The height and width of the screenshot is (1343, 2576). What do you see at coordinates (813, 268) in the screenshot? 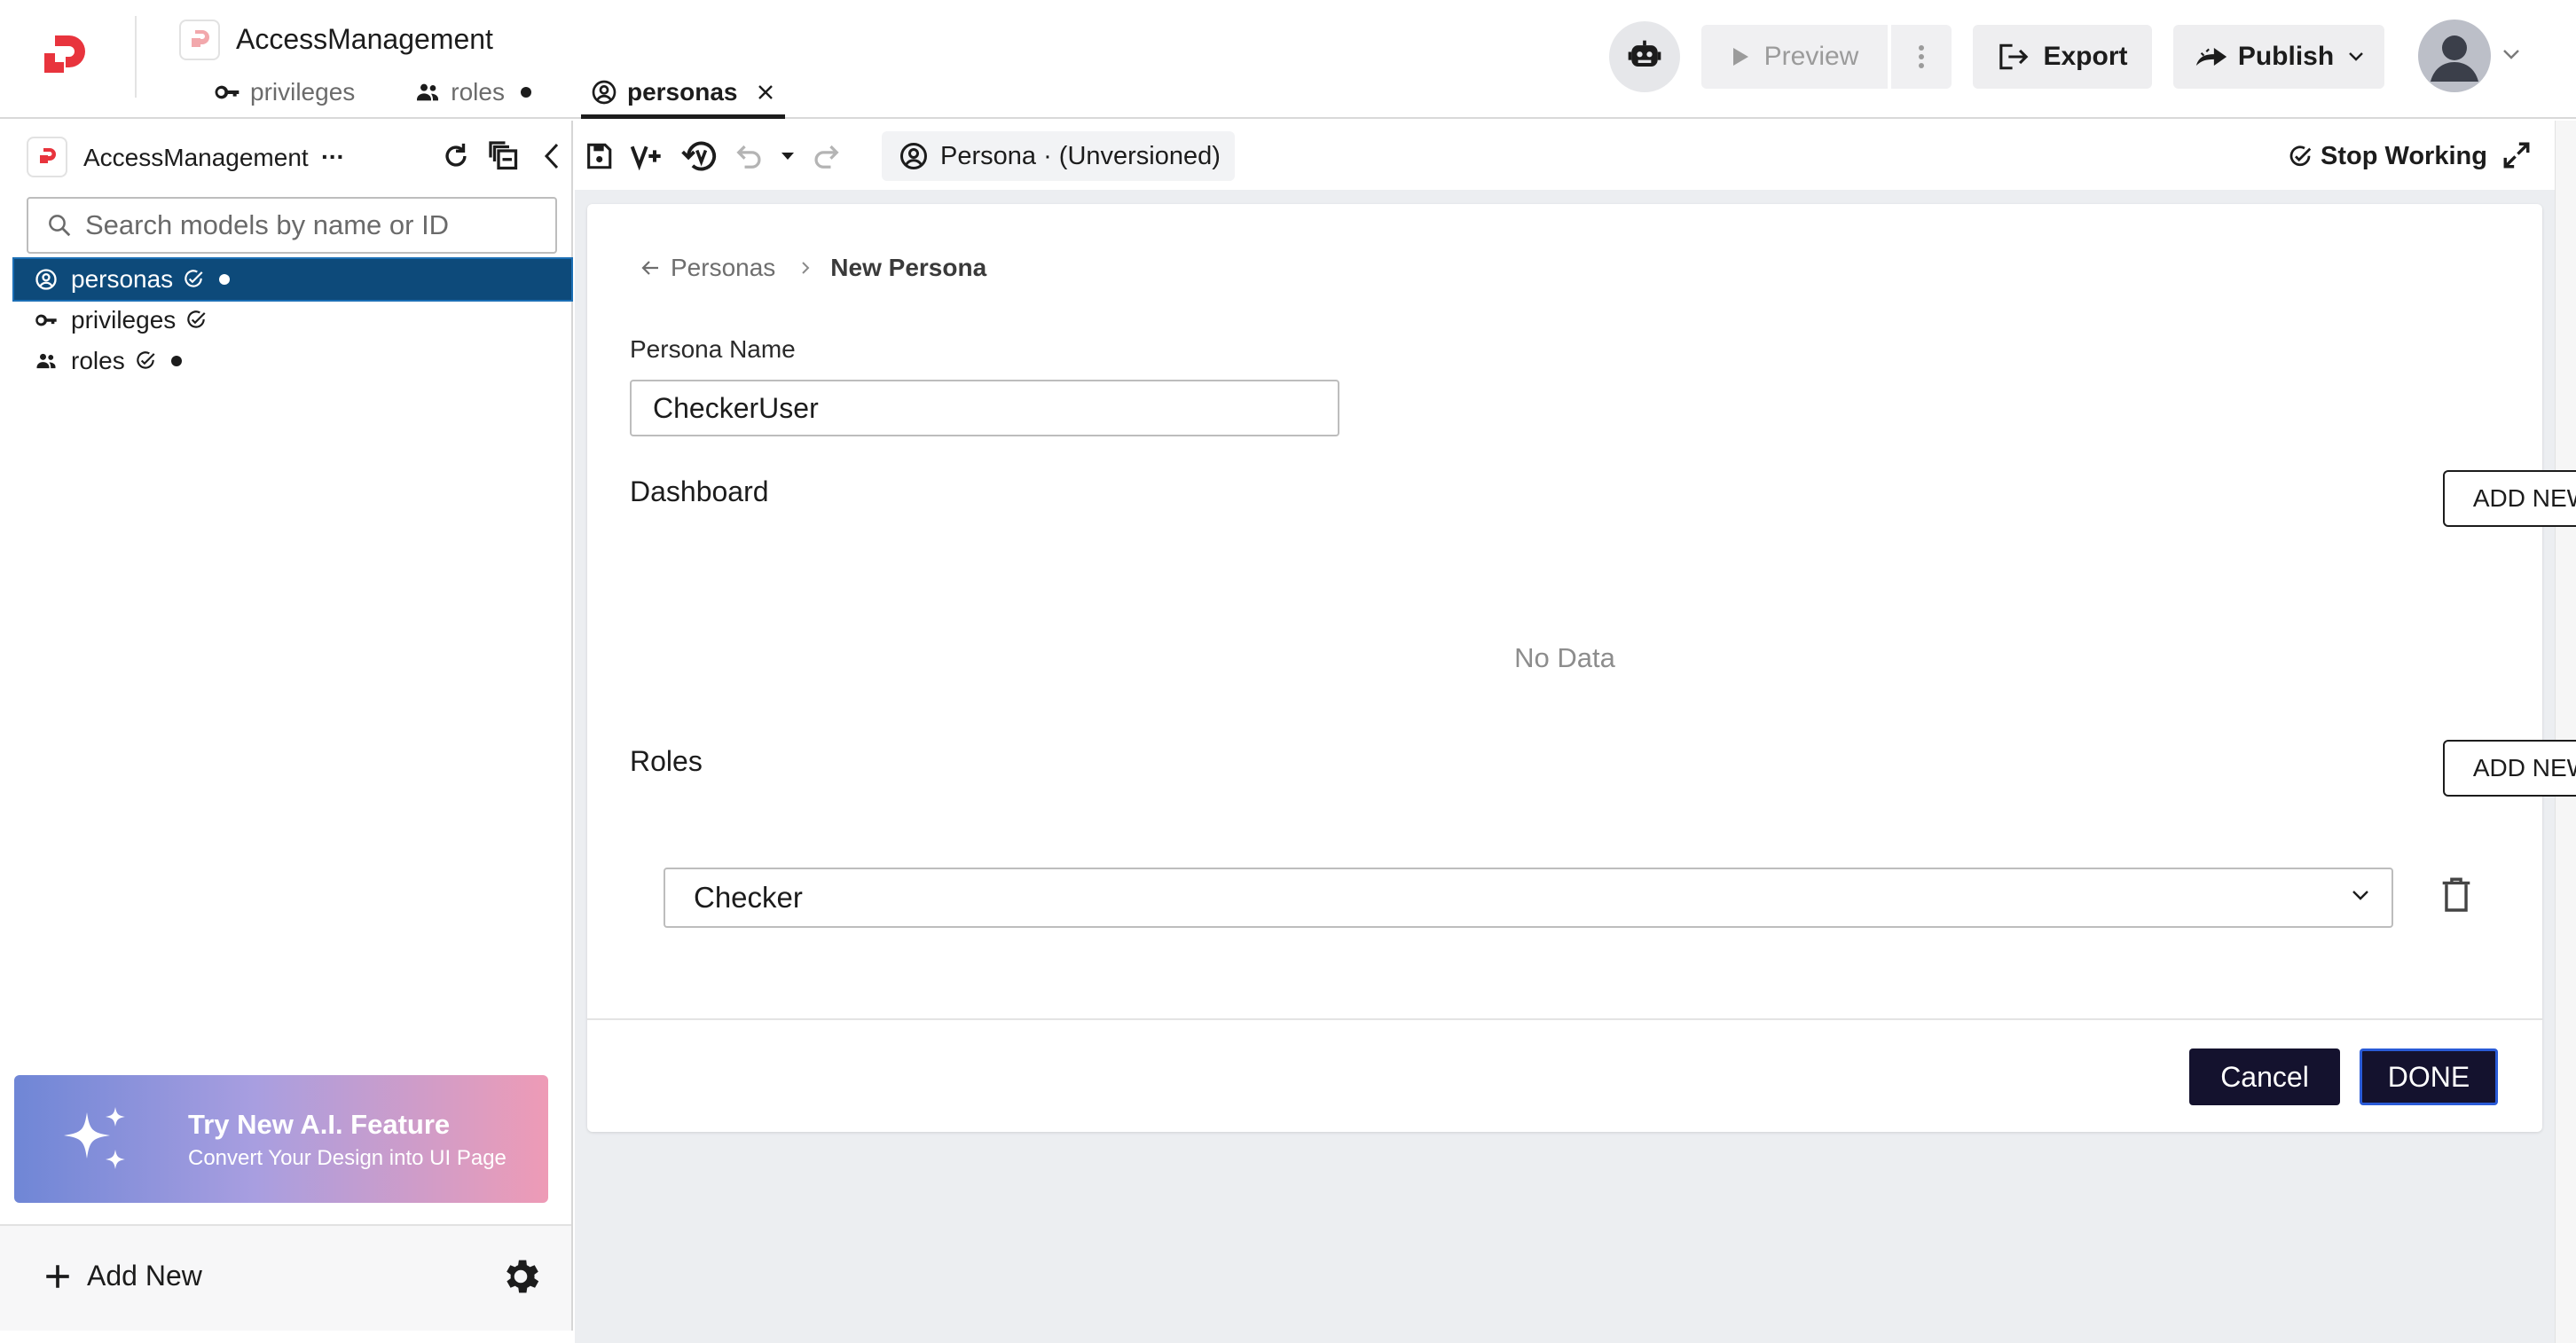
I see `breadcrumb: Personas New Persona` at bounding box center [813, 268].